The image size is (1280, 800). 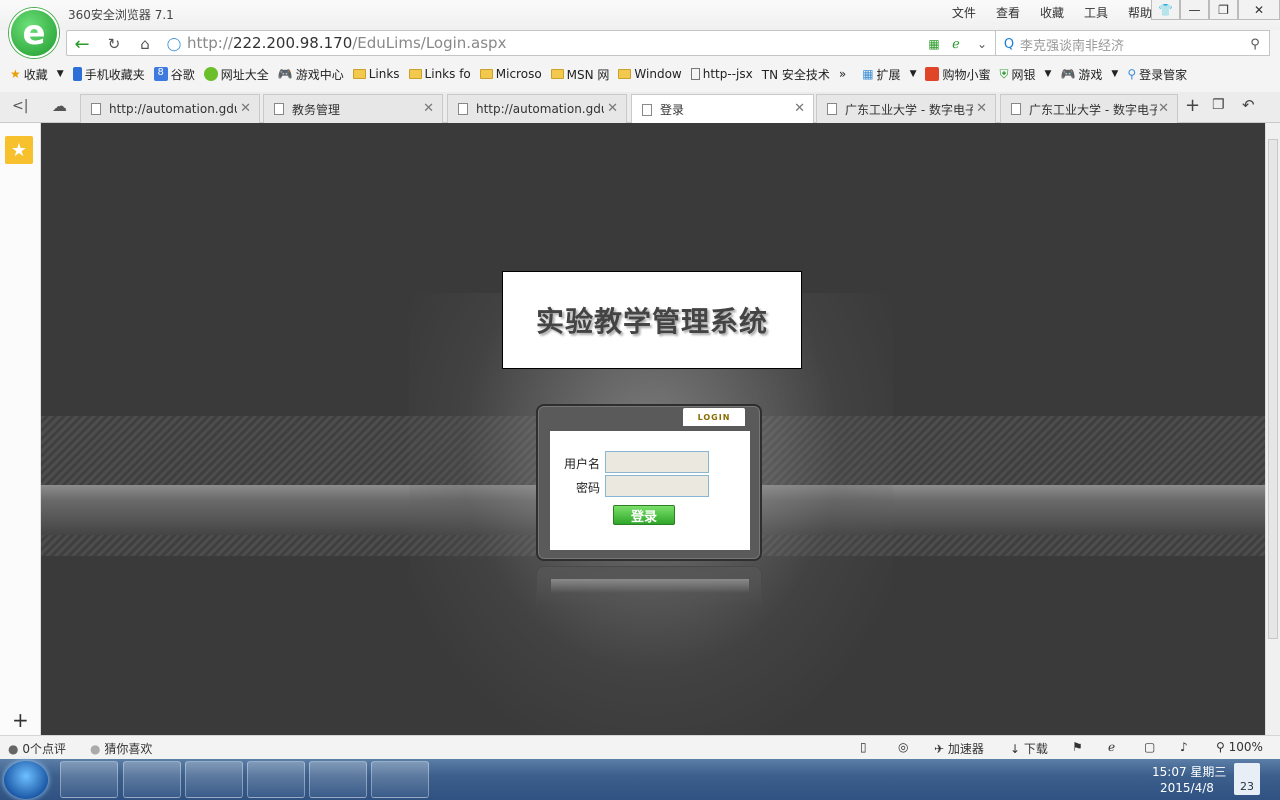 What do you see at coordinates (650, 74) in the screenshot?
I see `bookmark-windows: Window` at bounding box center [650, 74].